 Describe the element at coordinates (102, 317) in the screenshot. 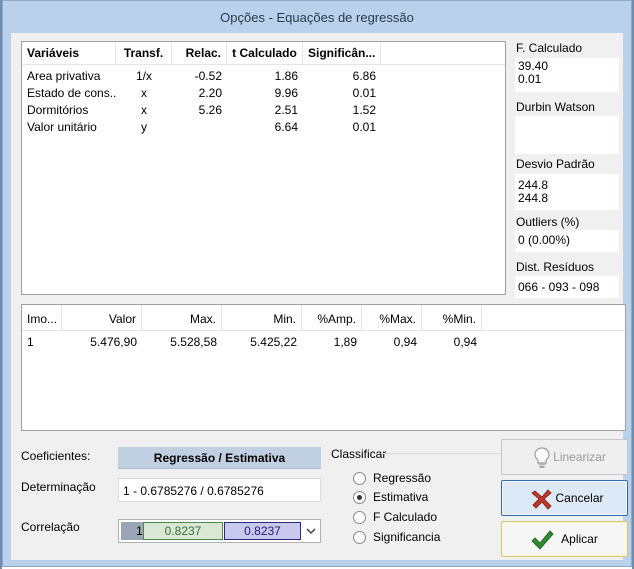

I see `column-header-valor: Valor` at that location.